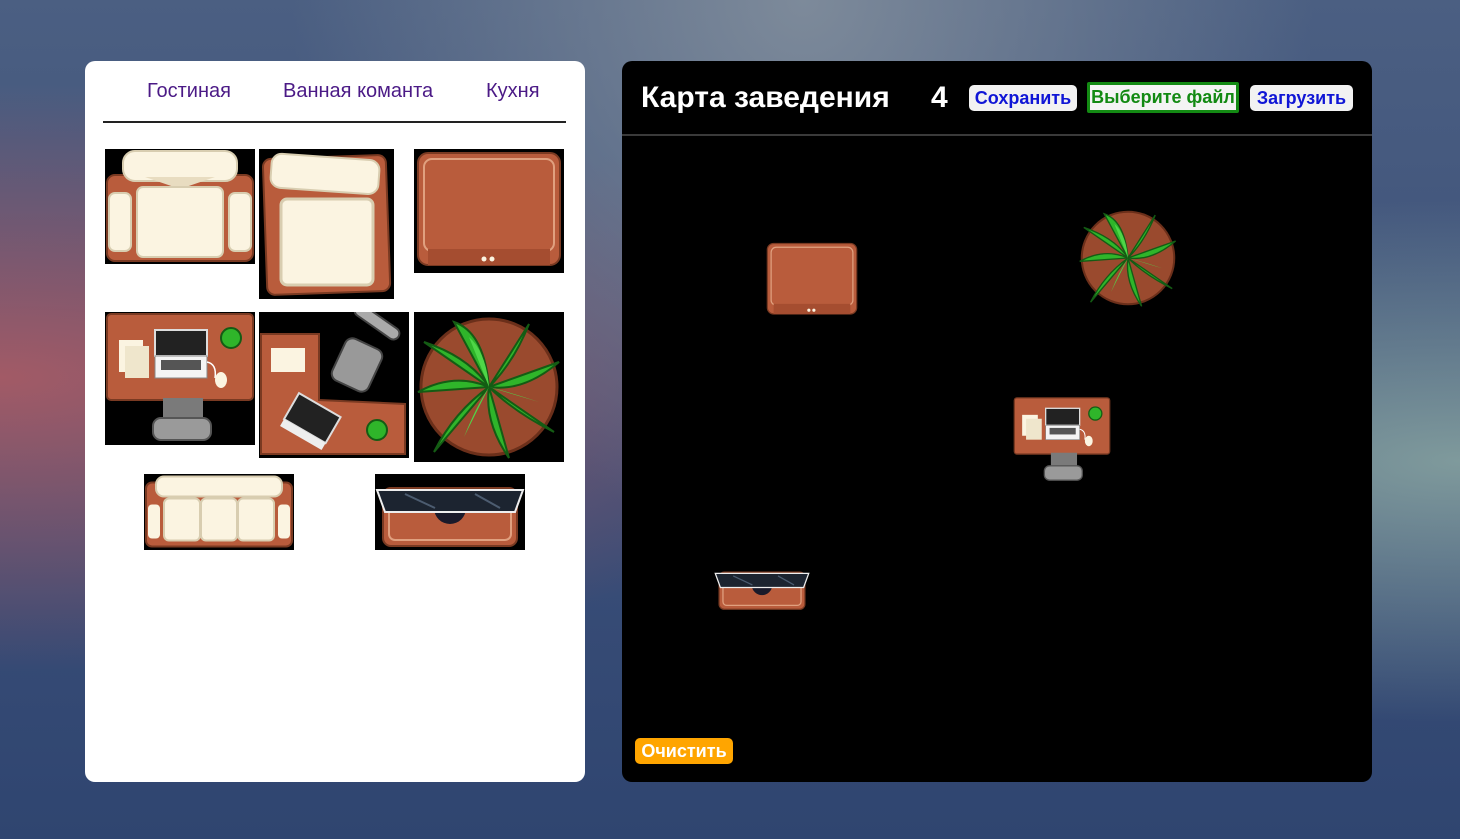 This screenshot has width=1460, height=839. Describe the element at coordinates (765, 97) in the screenshot. I see `map-title: Карта заведения` at that location.